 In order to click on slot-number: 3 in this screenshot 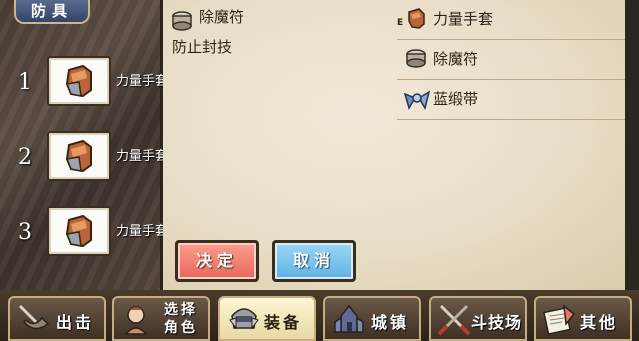, I will do `click(25, 232)`.